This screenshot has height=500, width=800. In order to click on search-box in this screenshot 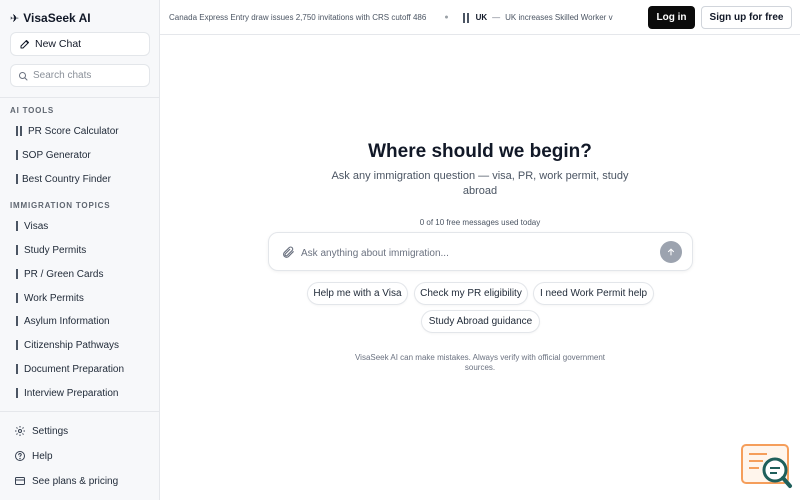, I will do `click(80, 75)`.